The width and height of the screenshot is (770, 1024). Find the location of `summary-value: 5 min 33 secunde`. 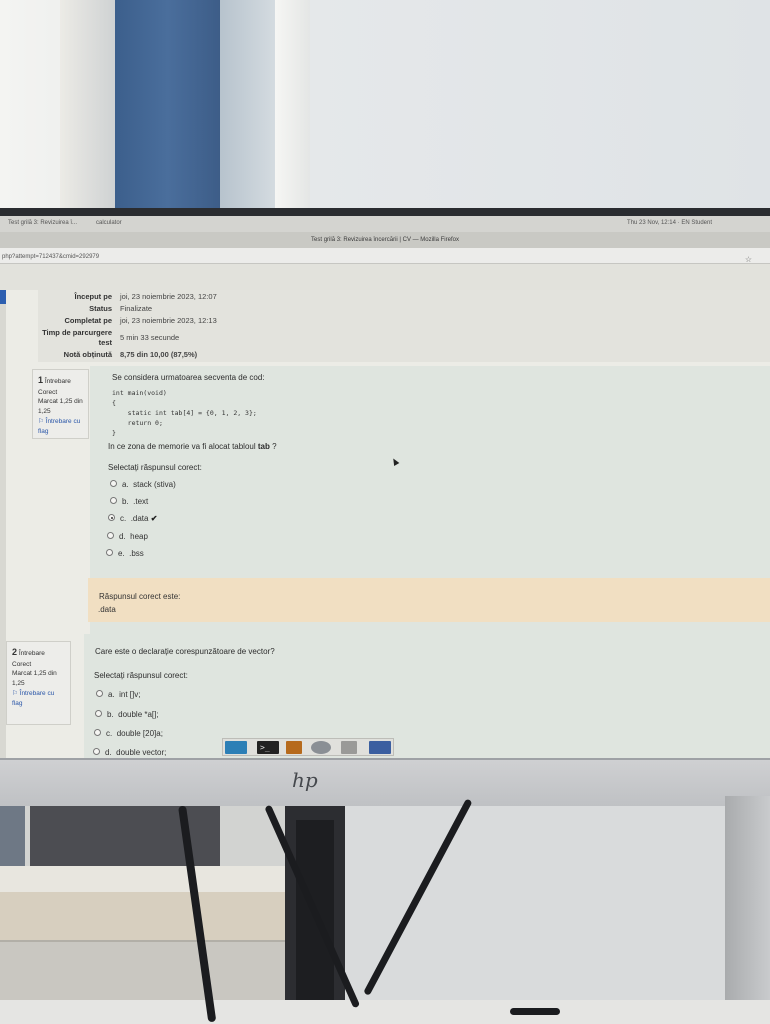

summary-value: 5 min 33 secunde is located at coordinates (150, 337).